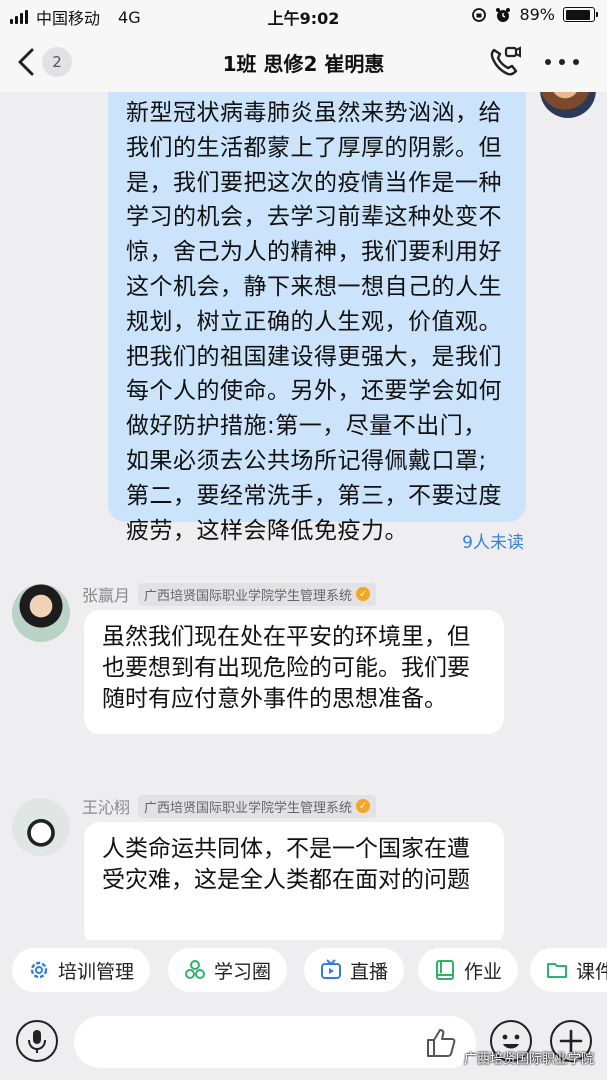  What do you see at coordinates (568, 105) in the screenshot?
I see `my-avatar` at bounding box center [568, 105].